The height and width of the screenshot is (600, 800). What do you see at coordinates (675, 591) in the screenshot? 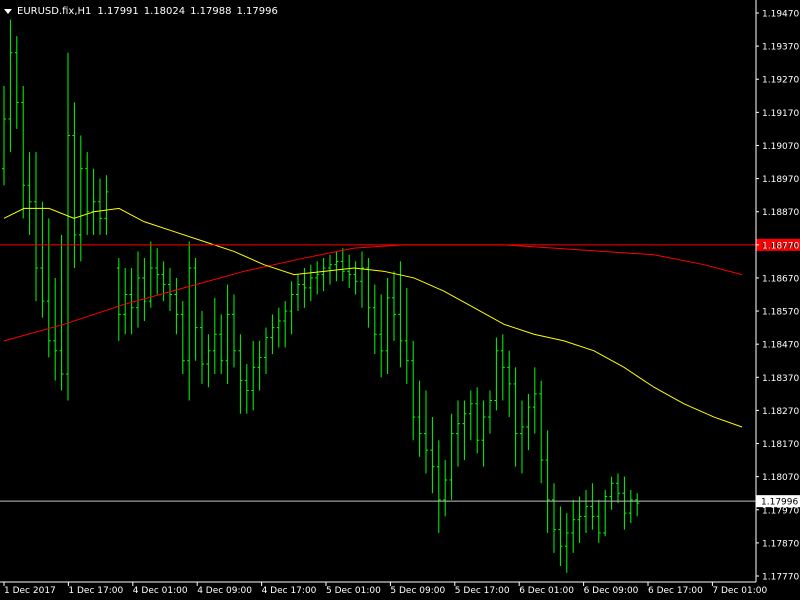
I see `time-tick-label: 6 Dec 17:00` at bounding box center [675, 591].